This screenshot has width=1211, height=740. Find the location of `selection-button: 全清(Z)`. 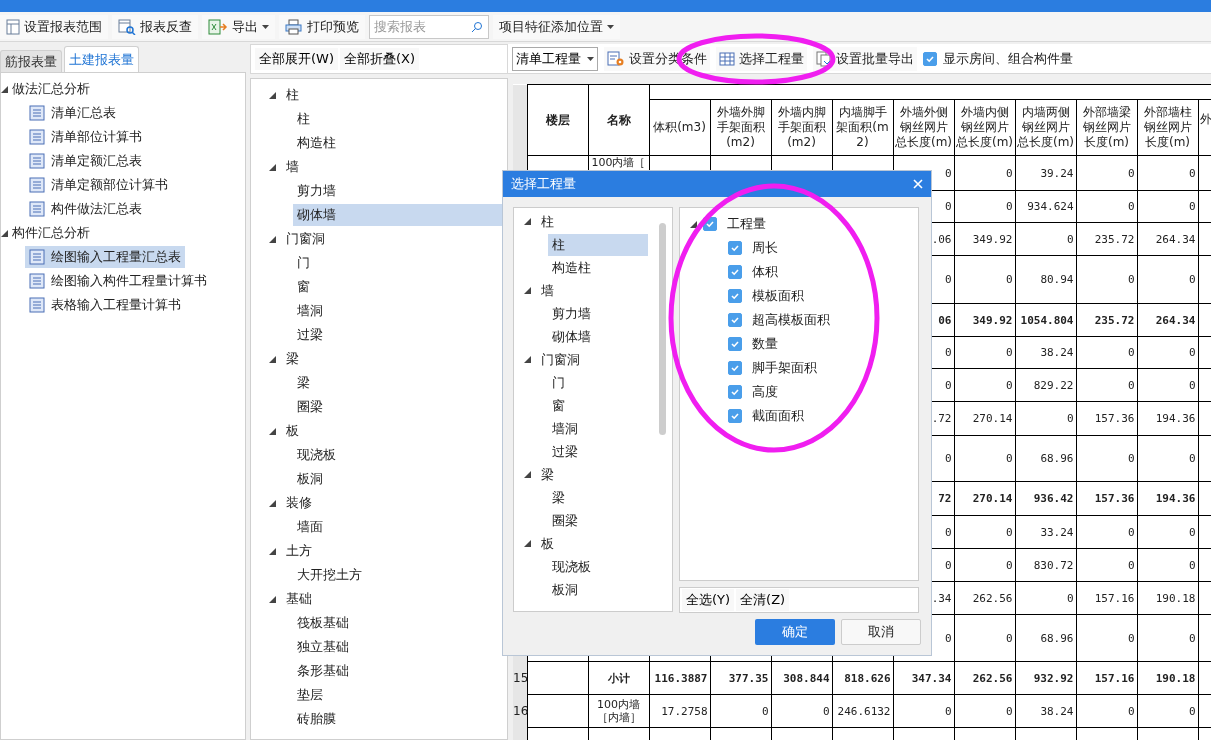

selection-button: 全清(Z) is located at coordinates (763, 600).